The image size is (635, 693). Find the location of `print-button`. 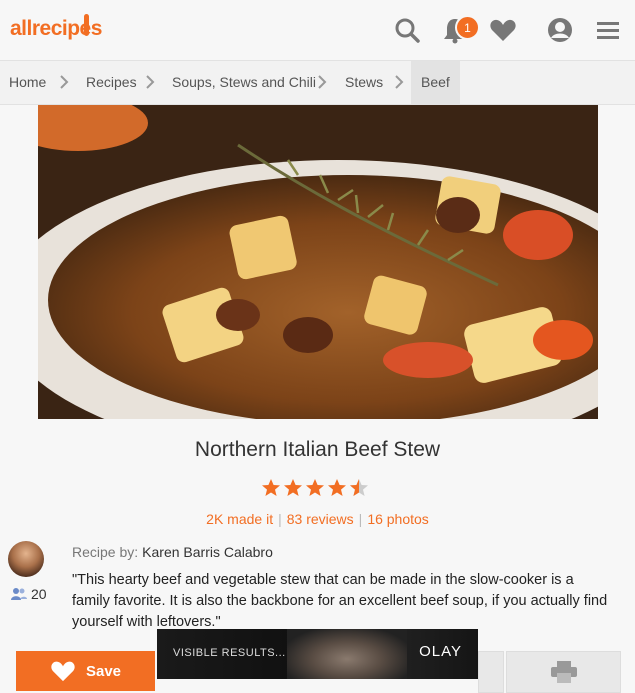

print-button is located at coordinates (563, 672).